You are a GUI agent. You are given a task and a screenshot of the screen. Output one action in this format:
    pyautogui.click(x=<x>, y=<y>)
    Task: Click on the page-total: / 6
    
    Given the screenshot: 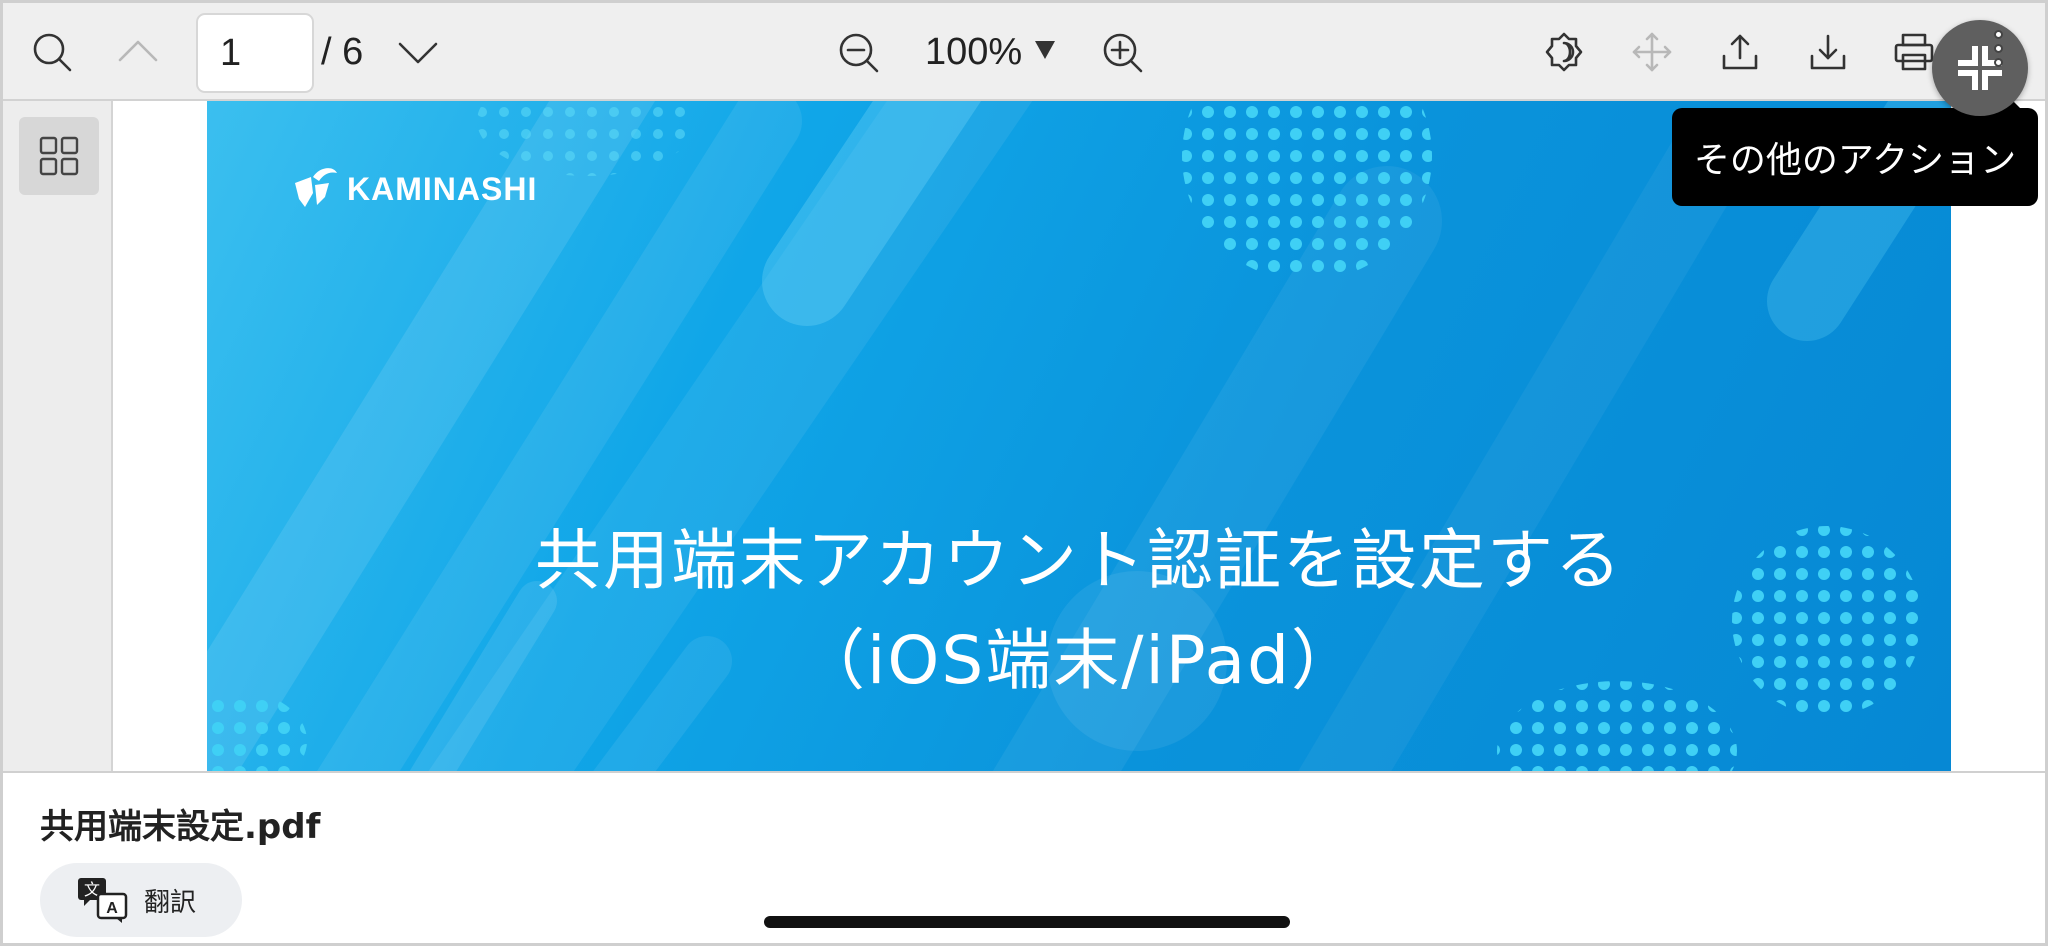 What is the action you would take?
    pyautogui.click(x=342, y=52)
    